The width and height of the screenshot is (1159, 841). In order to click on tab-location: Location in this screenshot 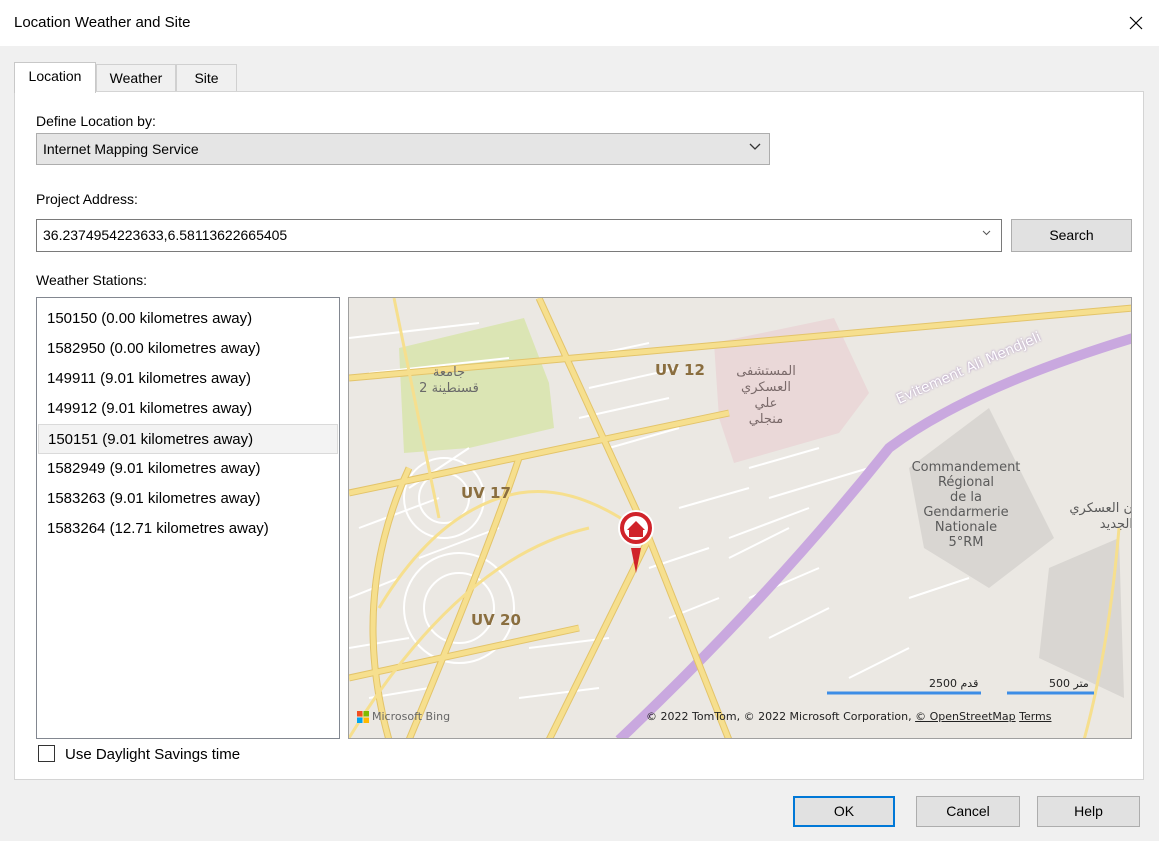, I will do `click(55, 77)`.